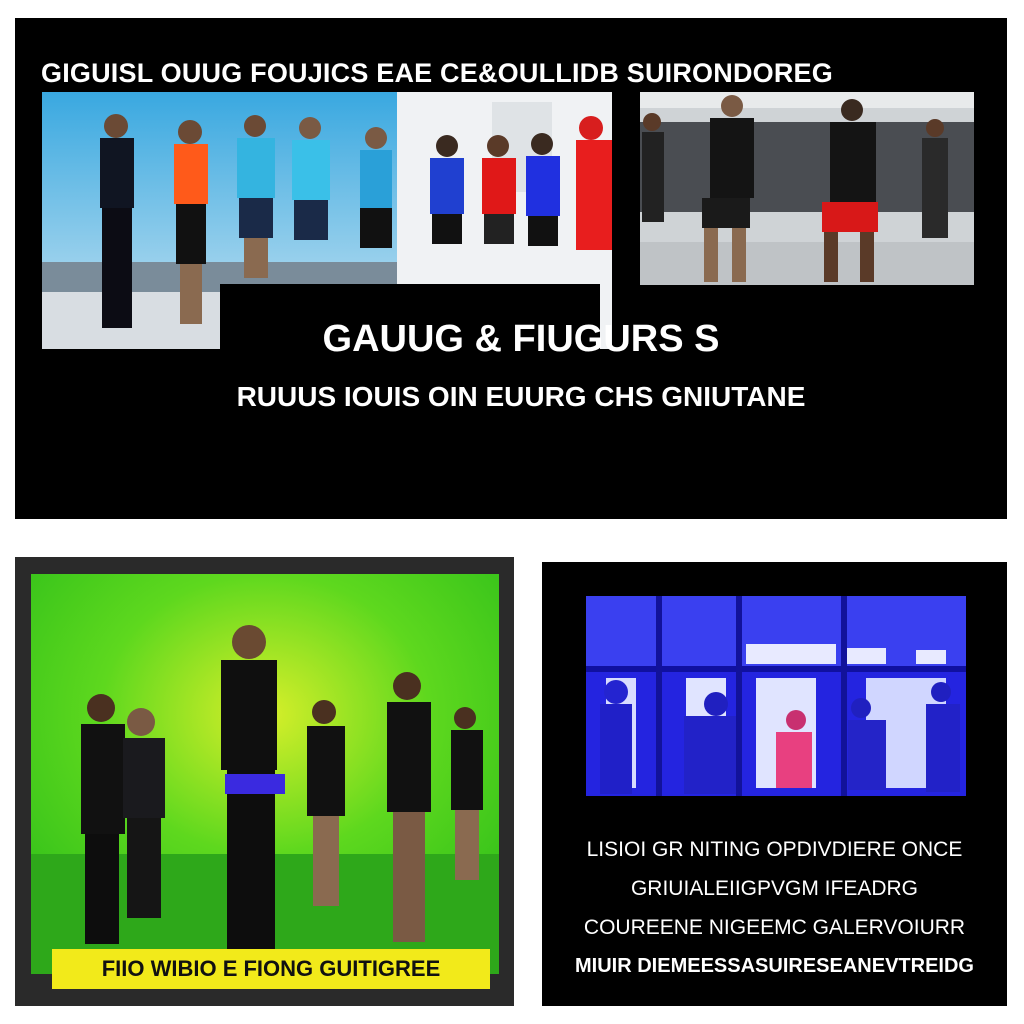 The width and height of the screenshot is (1024, 1024). I want to click on text-line: GRIUIALEIIGPVGM IFEADRG, so click(774, 888).